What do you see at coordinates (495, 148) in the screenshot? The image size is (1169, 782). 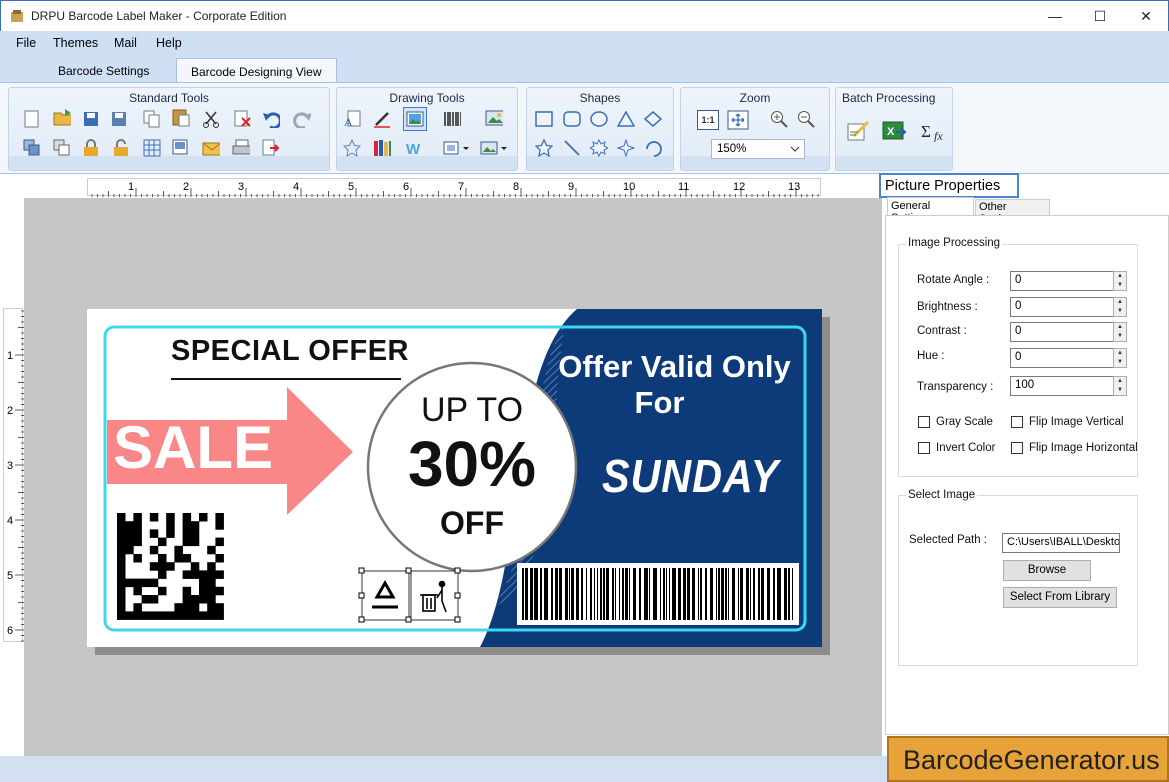 I see `image-dropdown-icon` at bounding box center [495, 148].